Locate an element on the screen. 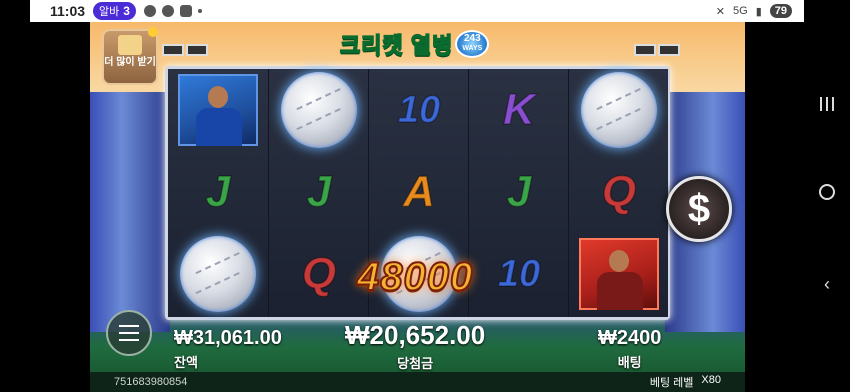  more-dot-icon is located at coordinates (199, 11).